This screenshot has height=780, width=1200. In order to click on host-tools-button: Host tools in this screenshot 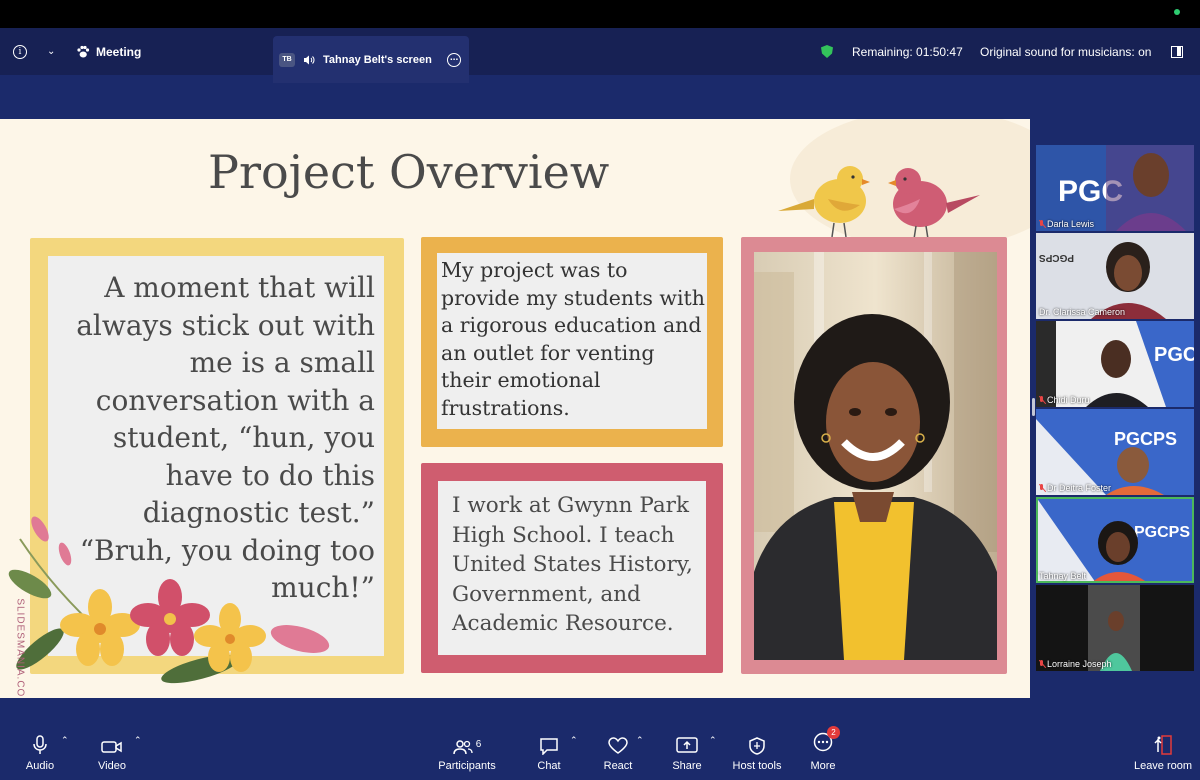, I will do `click(757, 750)`.